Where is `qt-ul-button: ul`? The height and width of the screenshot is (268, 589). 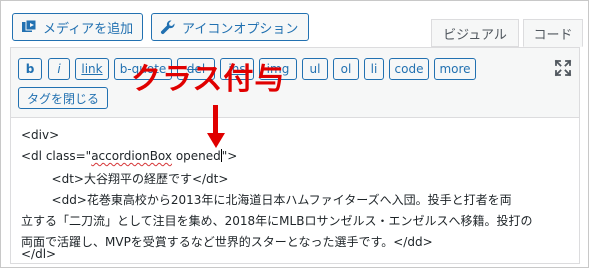 qt-ul-button: ul is located at coordinates (315, 69).